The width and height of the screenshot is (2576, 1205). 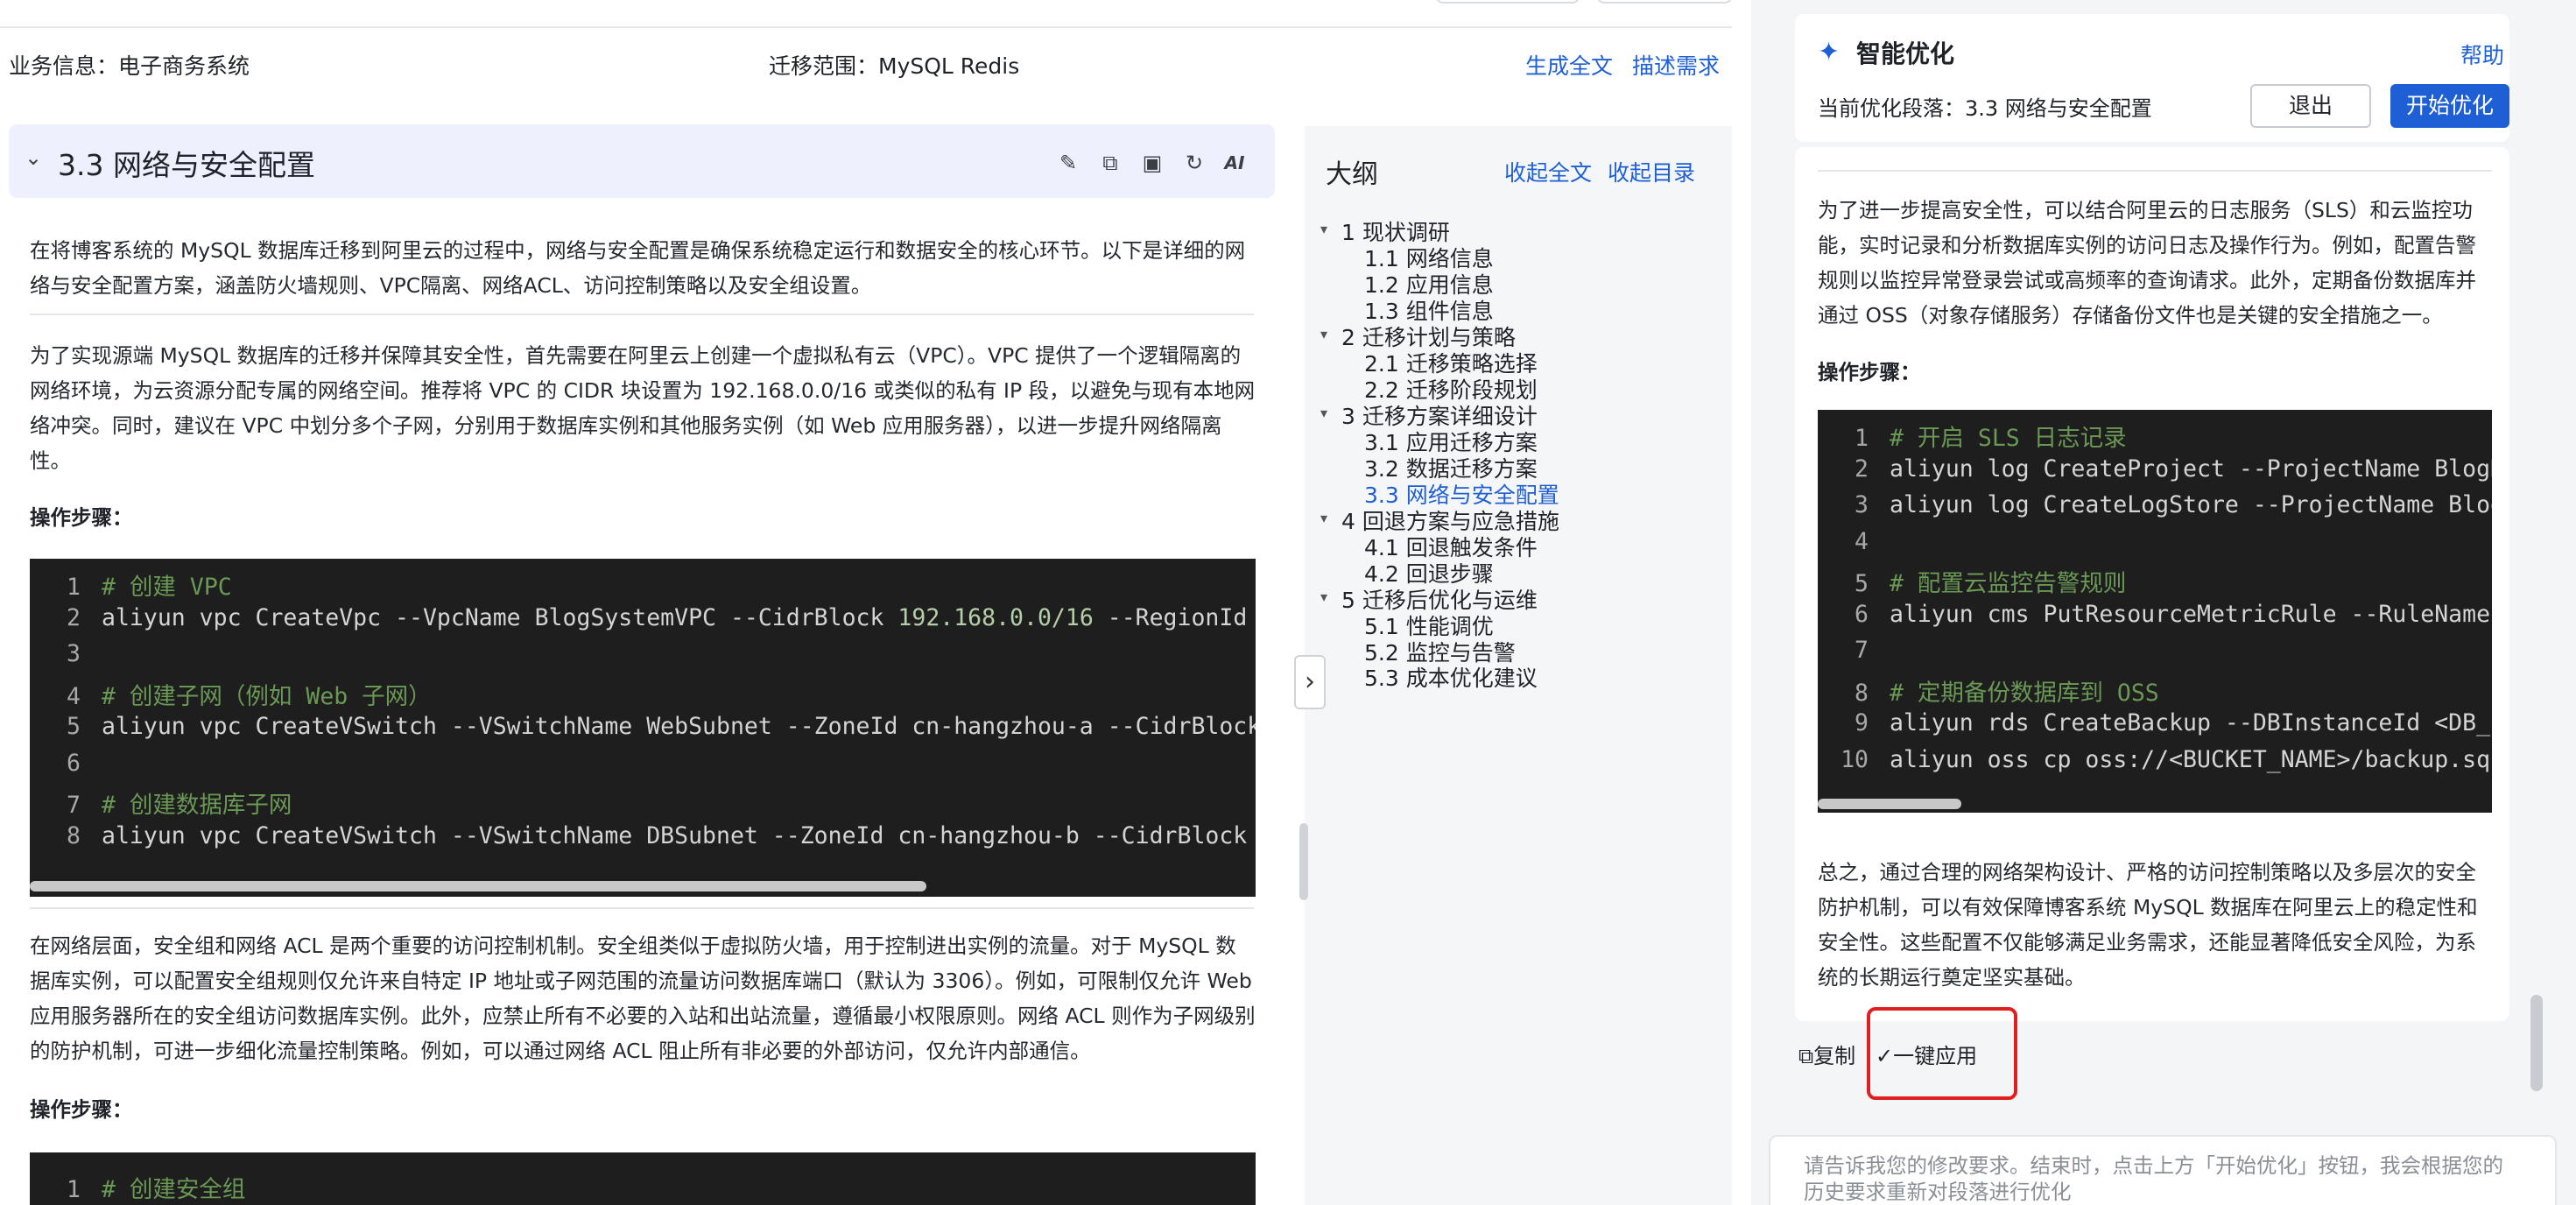 What do you see at coordinates (1991, 583) in the screenshot?
I see `code-line: 5 # 配置云监控告警规则` at bounding box center [1991, 583].